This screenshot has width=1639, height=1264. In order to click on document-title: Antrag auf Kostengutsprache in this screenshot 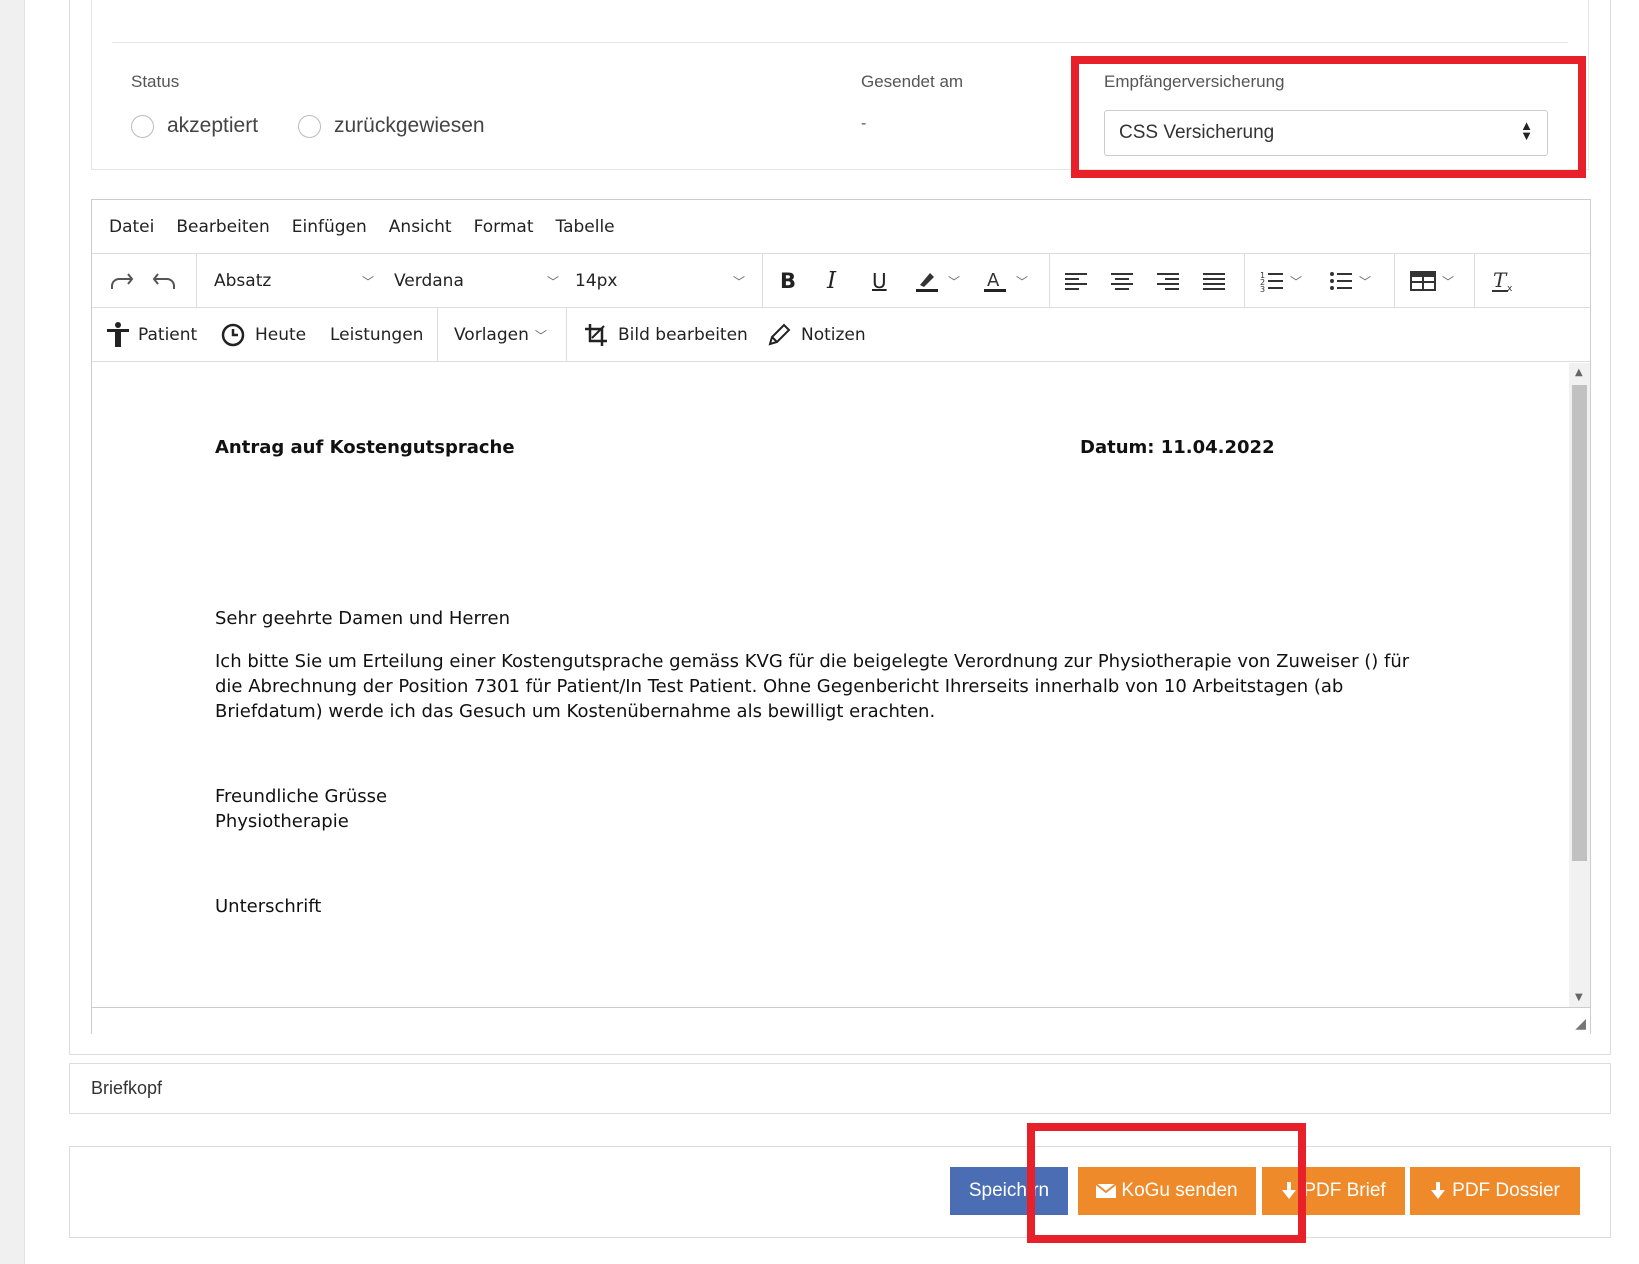, I will do `click(365, 447)`.